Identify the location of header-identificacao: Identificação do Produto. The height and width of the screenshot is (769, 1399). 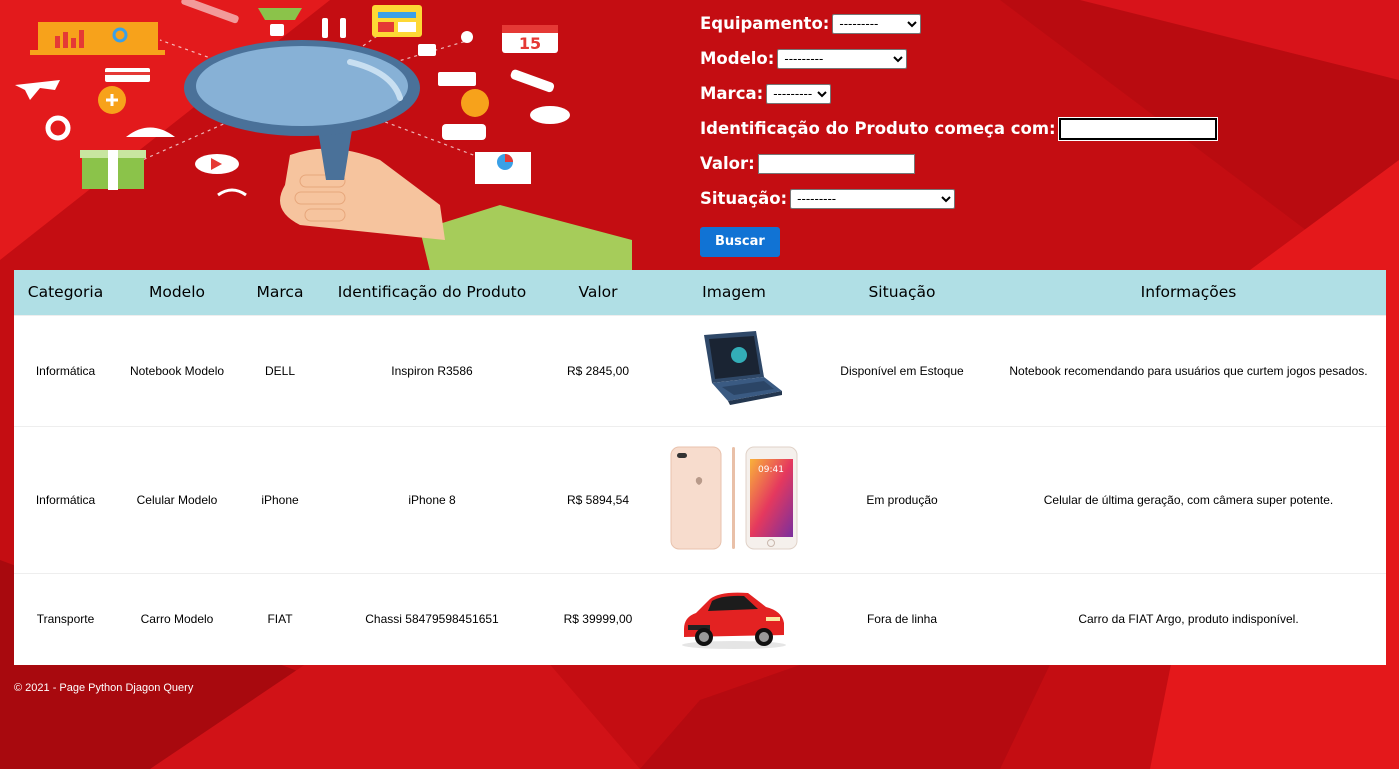
(432, 292).